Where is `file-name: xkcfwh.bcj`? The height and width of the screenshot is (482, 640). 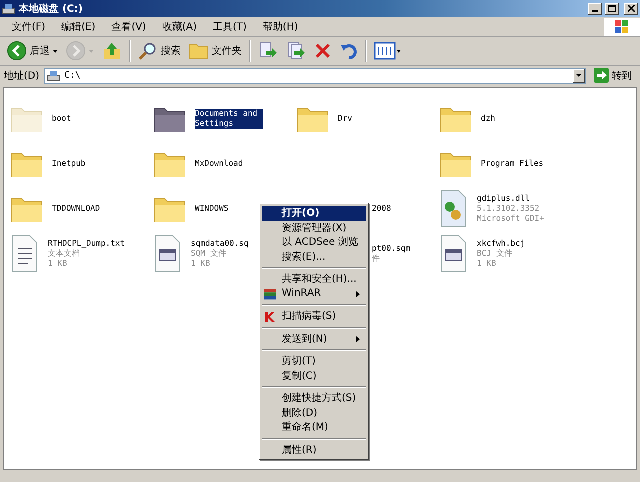 file-name: xkcfwh.bcj is located at coordinates (501, 243).